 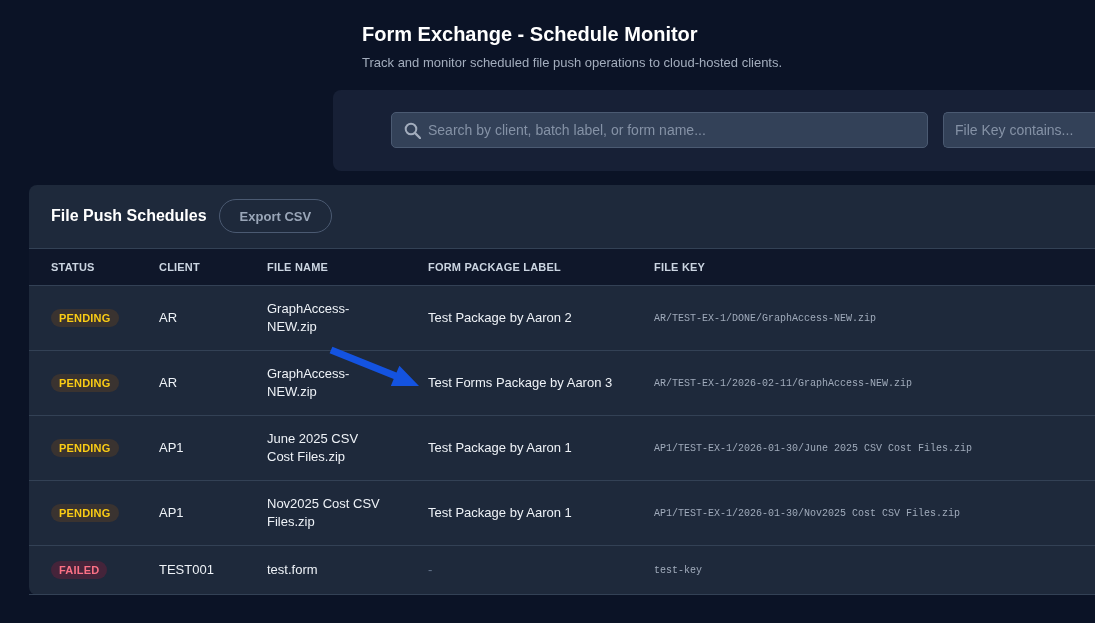 I want to click on file-key-cell: AR/TEST-EX-1/2026-02-11/GraphAccess-NEW.zip, so click(x=783, y=383).